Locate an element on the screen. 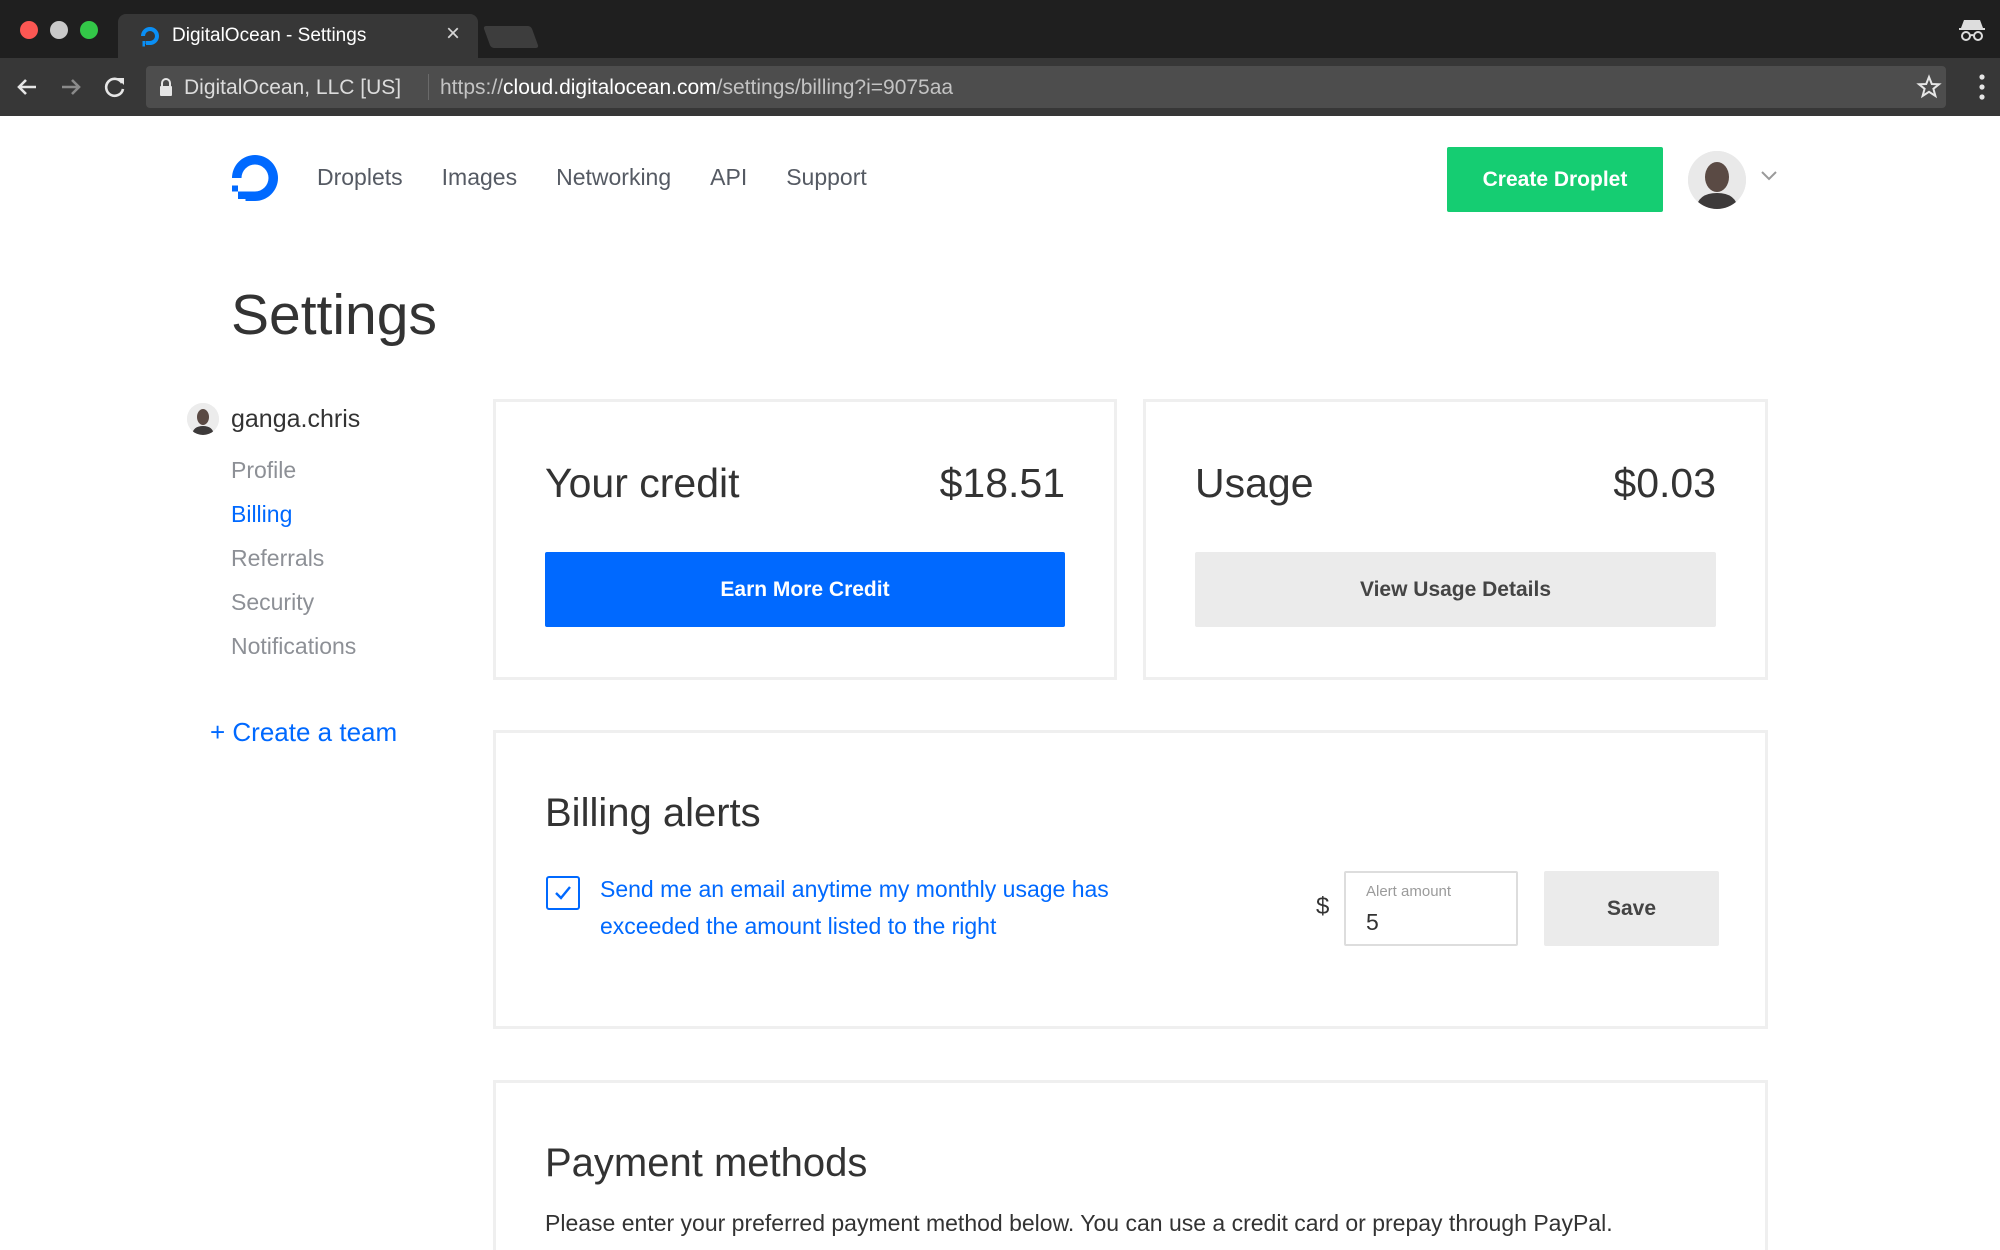  page-title: Settings is located at coordinates (334, 315).